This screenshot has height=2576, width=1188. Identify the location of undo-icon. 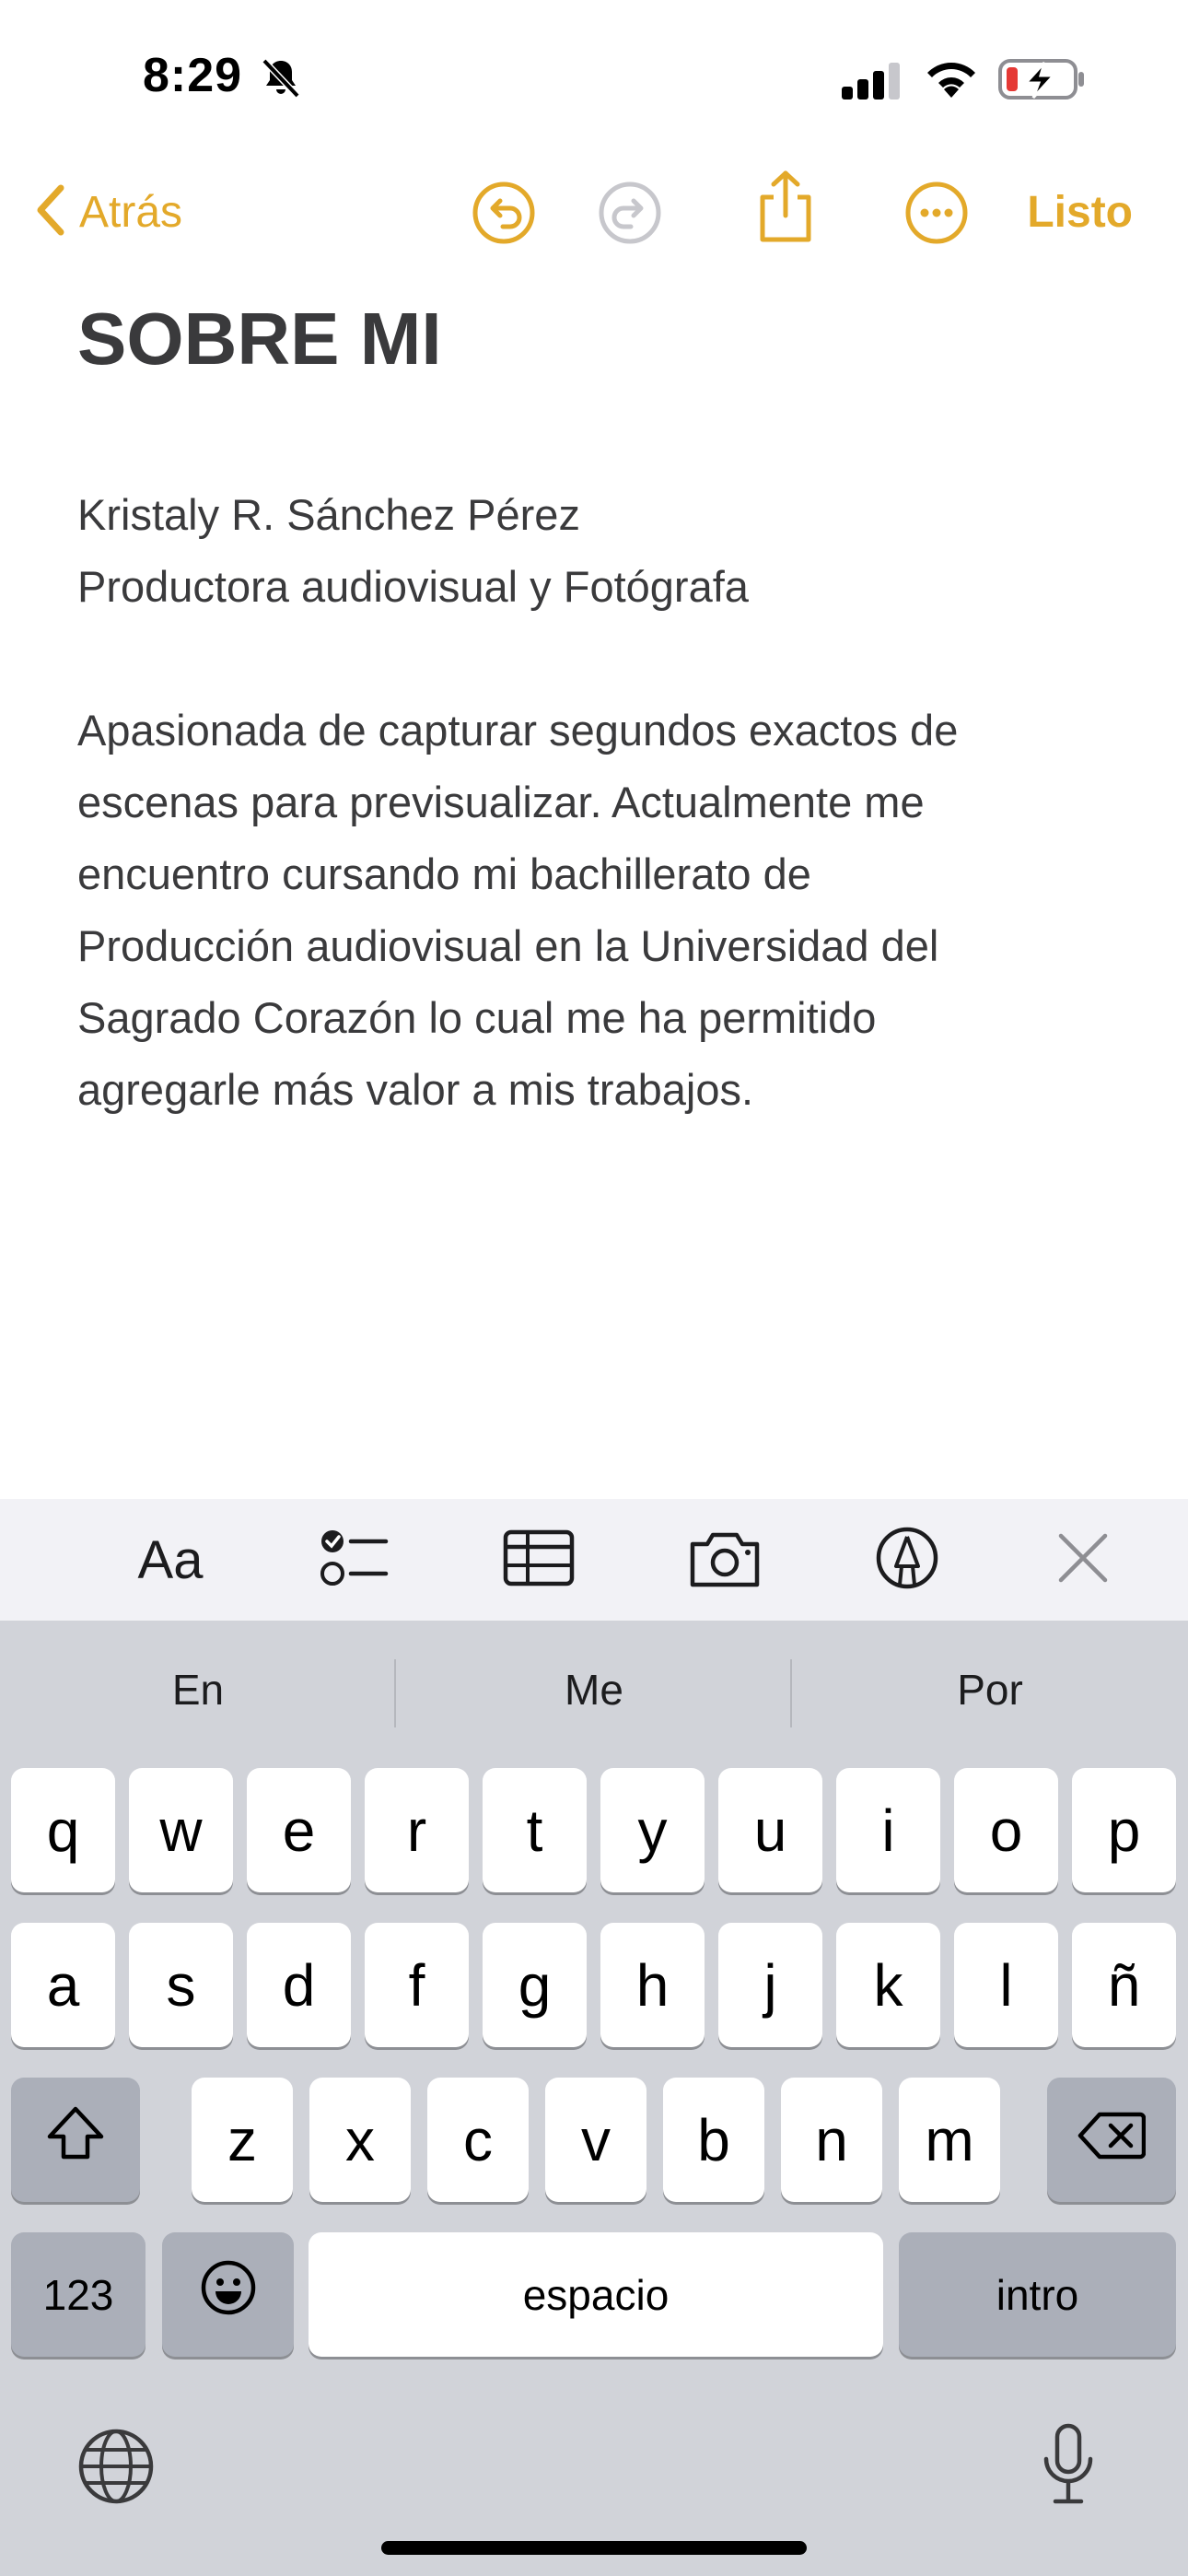
(504, 215).